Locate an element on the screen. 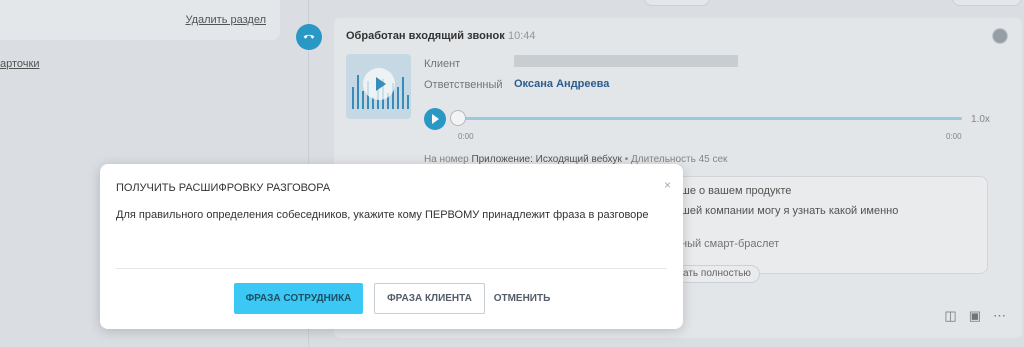 The width and height of the screenshot is (1024, 347). dialog-title: ПОЛУЧИТЬ РАСШИФРОВКУ РАЗГОВОРА is located at coordinates (223, 188).